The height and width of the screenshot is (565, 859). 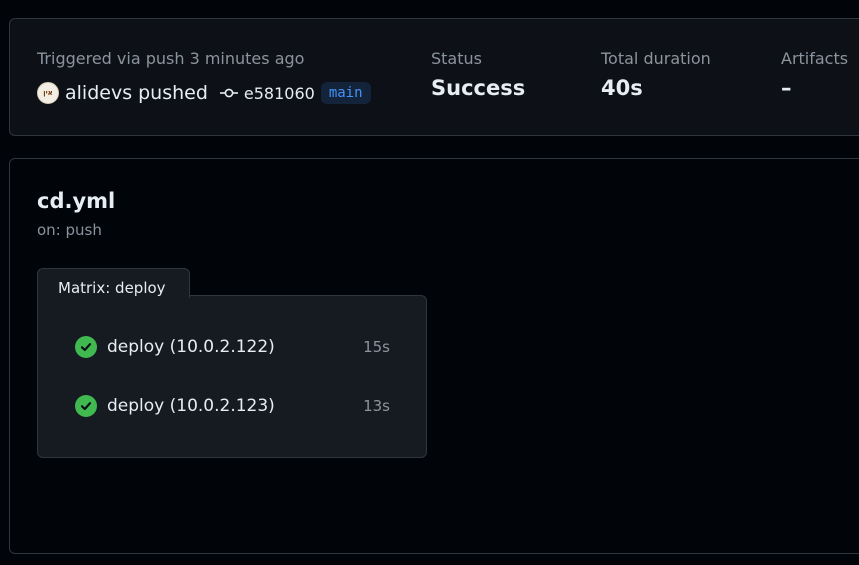 I want to click on duration-value: 40s, so click(x=622, y=88).